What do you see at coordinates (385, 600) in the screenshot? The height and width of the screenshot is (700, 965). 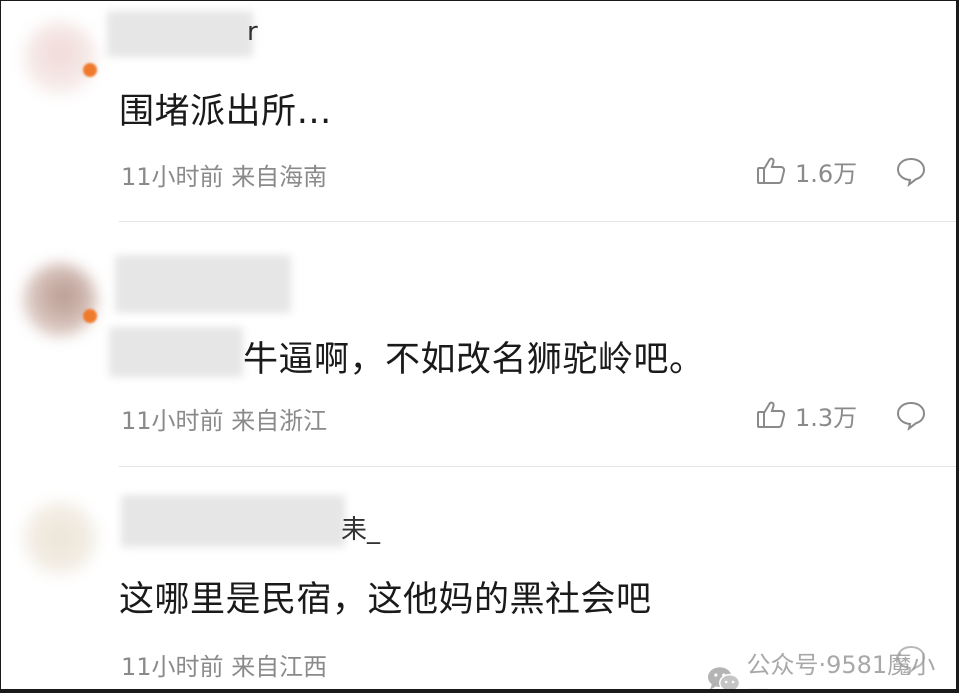 I see `comment-text: 这哪里是民宿，这他妈的黑社会吧` at bounding box center [385, 600].